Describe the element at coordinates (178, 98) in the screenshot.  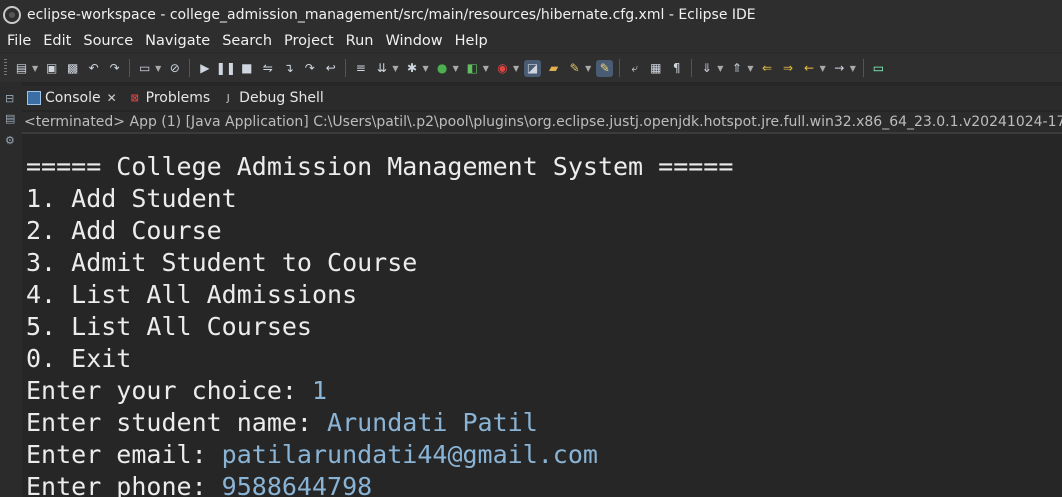
I see `tab-label: Problems` at that location.